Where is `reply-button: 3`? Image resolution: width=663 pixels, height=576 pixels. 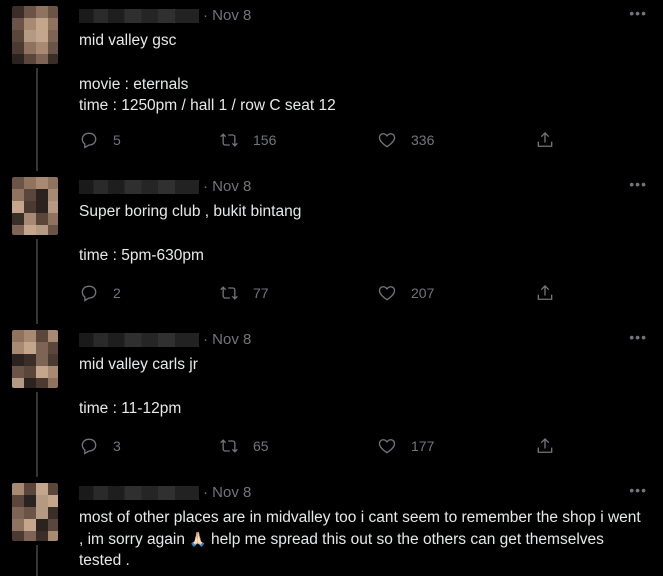 reply-button: 3 is located at coordinates (100, 446).